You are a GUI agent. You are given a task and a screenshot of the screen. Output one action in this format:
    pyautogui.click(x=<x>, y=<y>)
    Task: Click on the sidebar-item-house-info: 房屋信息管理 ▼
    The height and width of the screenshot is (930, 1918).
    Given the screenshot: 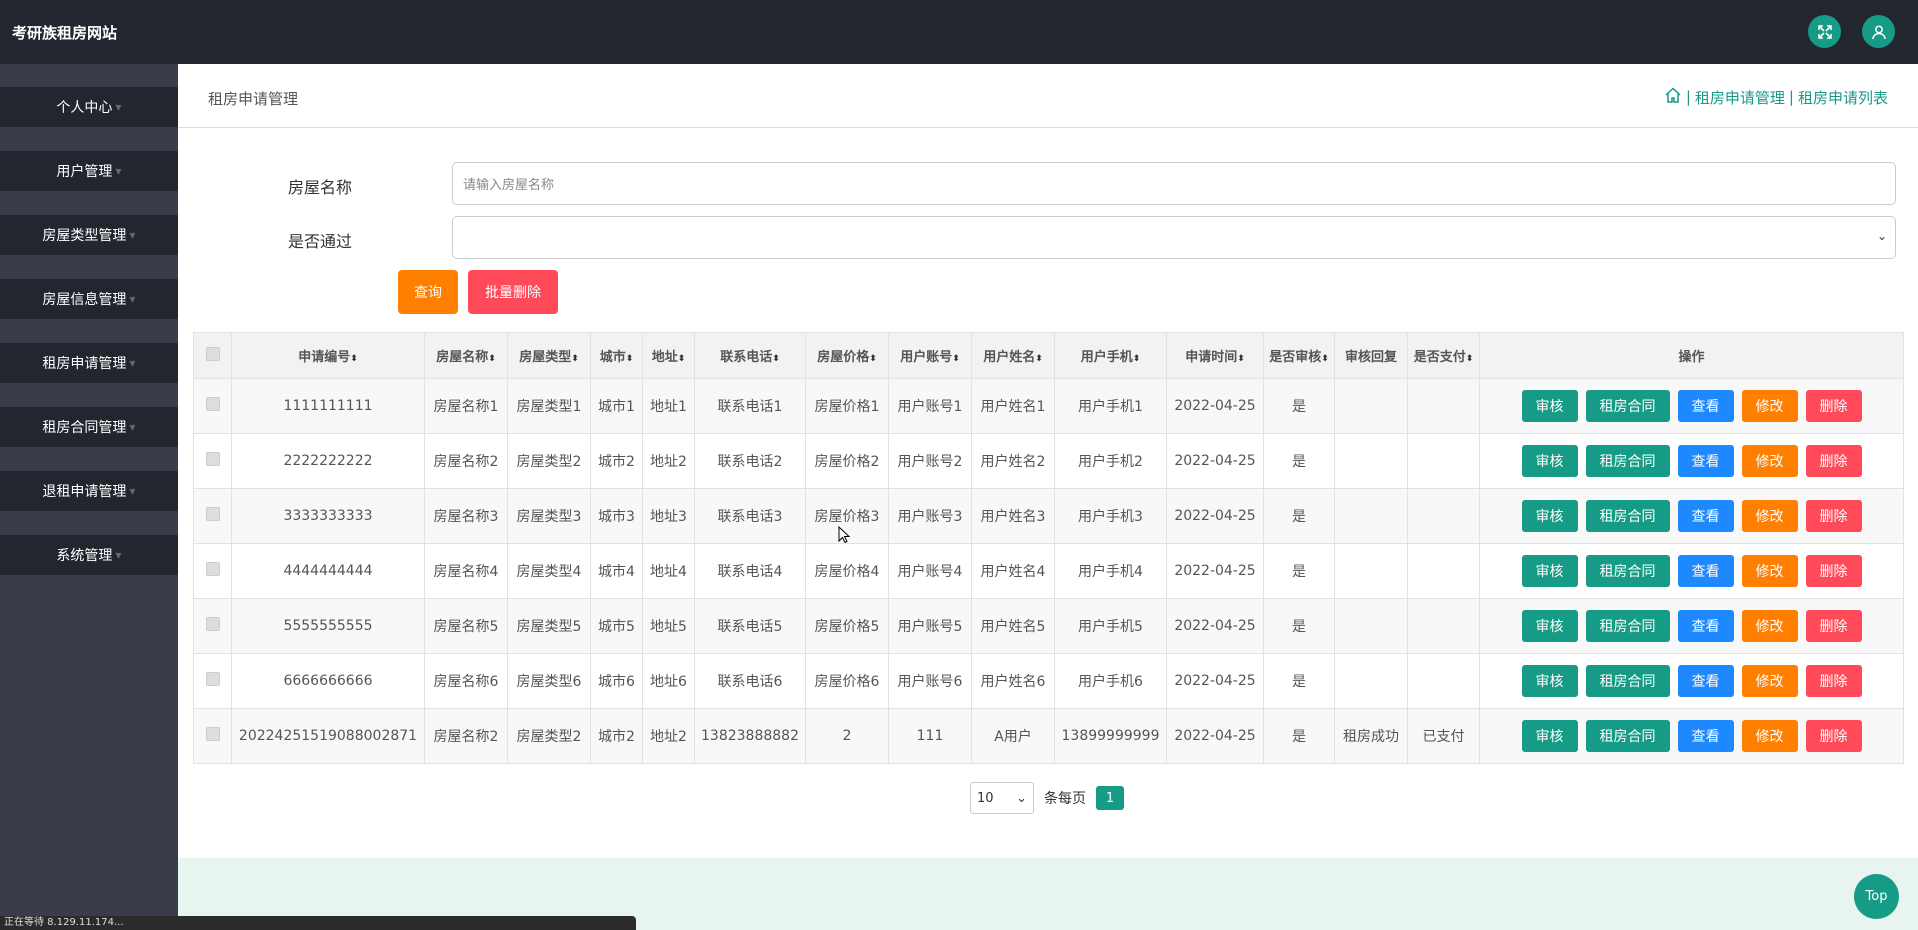 What is the action you would take?
    pyautogui.click(x=89, y=299)
    